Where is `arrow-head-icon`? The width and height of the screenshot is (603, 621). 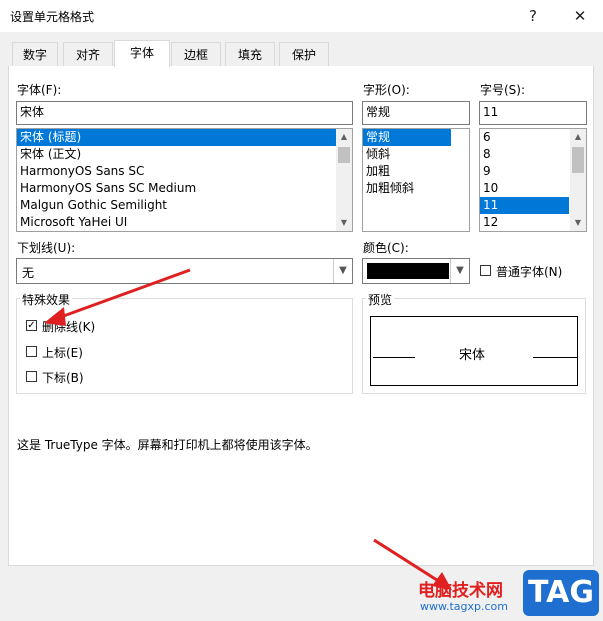 arrow-head-icon is located at coordinates (55, 316).